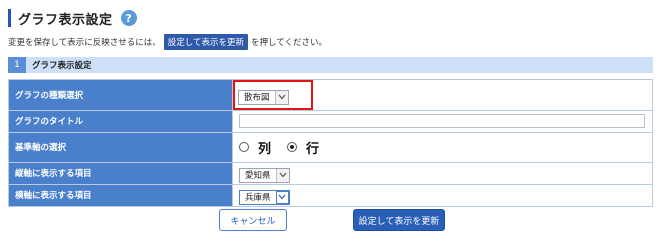 The width and height of the screenshot is (661, 244). I want to click on graph-type-value: 散布図, so click(257, 98).